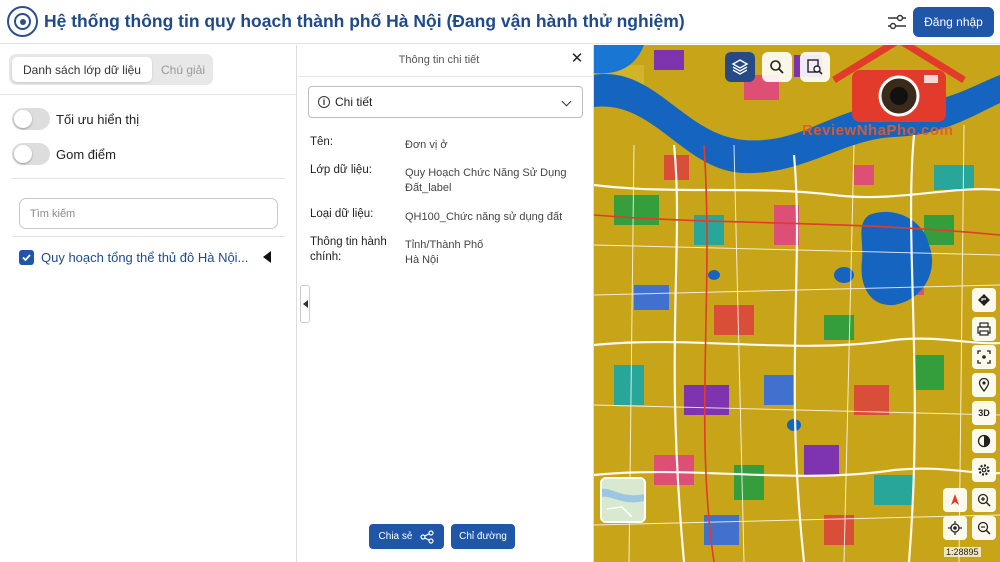  I want to click on field-value: Quy Hoạch Chức Năng Sử Dụng Đất_label, so click(486, 180).